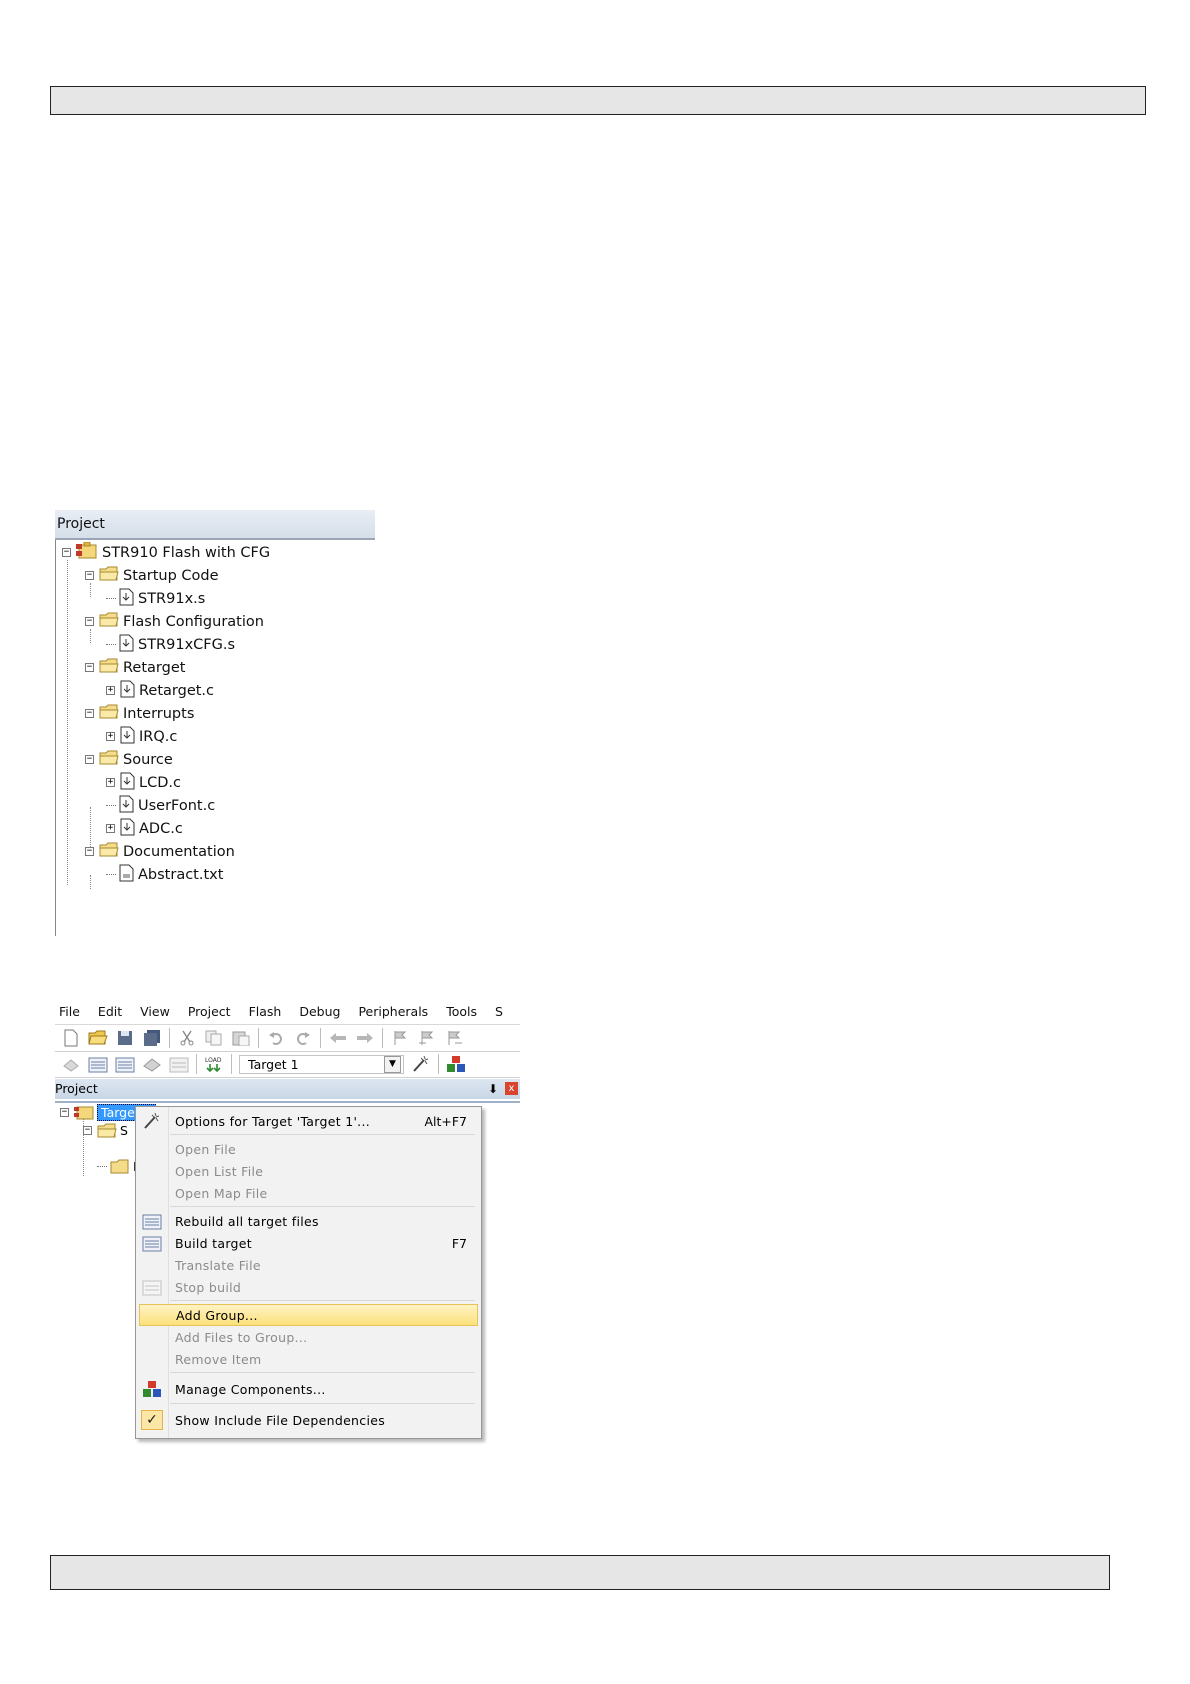 The height and width of the screenshot is (1684, 1190). I want to click on nav-back-icon, so click(338, 1038).